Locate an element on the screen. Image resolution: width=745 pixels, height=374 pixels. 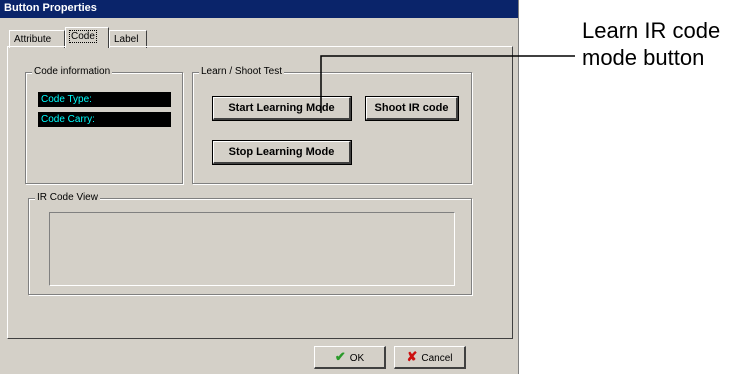
callout-text: Learn IR code mode button is located at coordinates (651, 44).